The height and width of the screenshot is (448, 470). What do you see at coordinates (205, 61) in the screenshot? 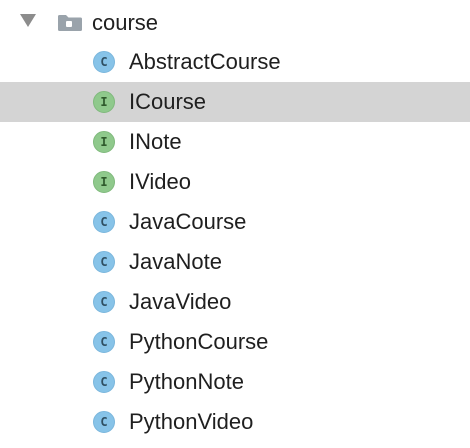
I see `tree-item-label: AbstractCourse` at bounding box center [205, 61].